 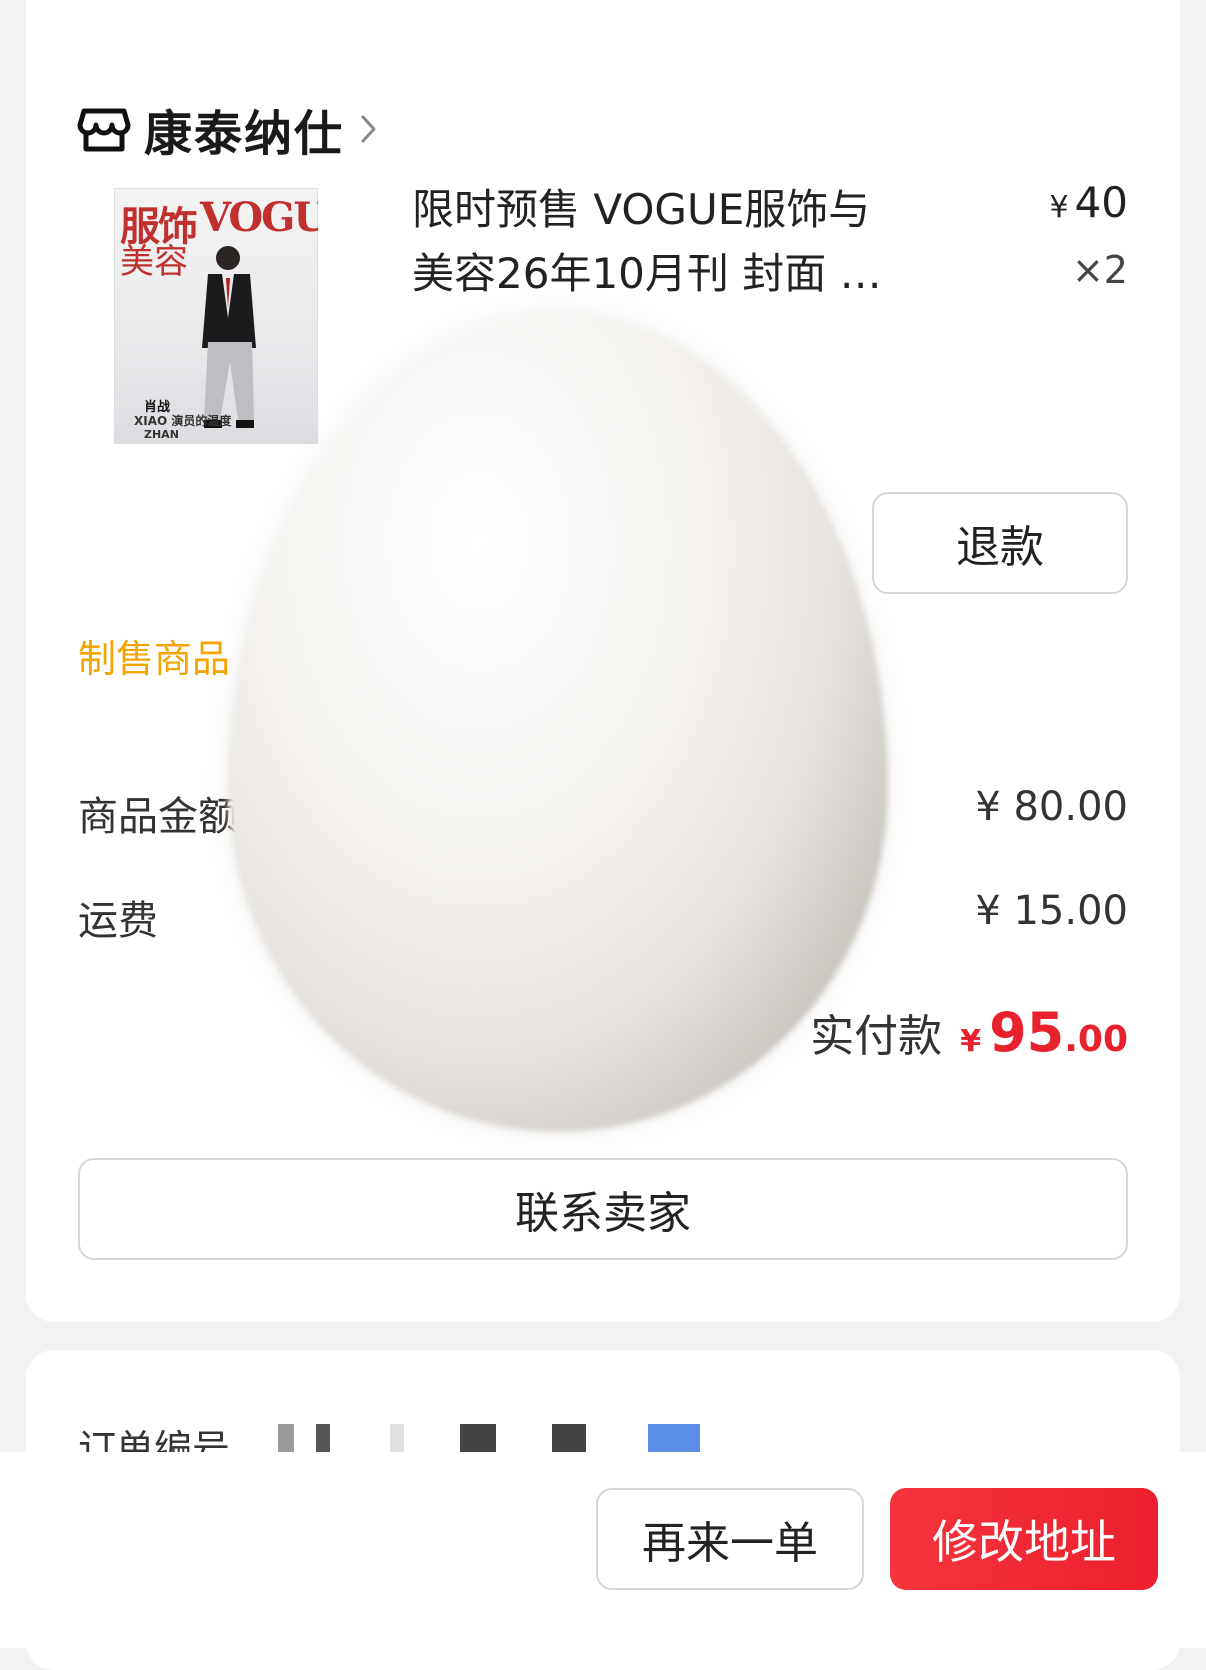 I want to click on chevron-right-icon, so click(x=368, y=129).